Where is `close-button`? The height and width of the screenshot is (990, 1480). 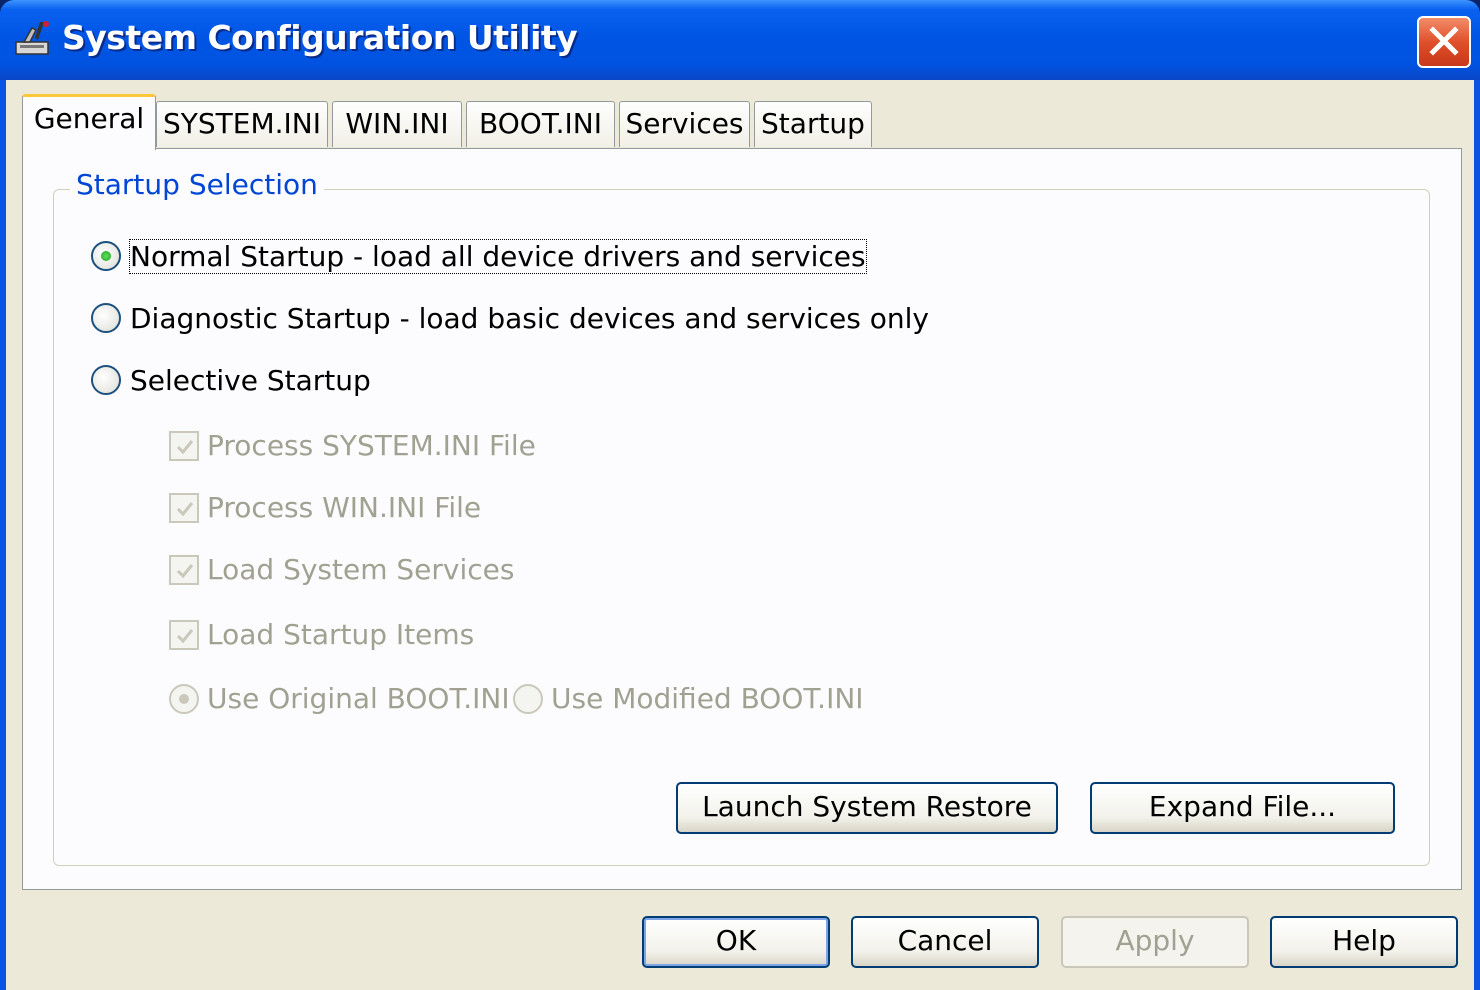 close-button is located at coordinates (1444, 42).